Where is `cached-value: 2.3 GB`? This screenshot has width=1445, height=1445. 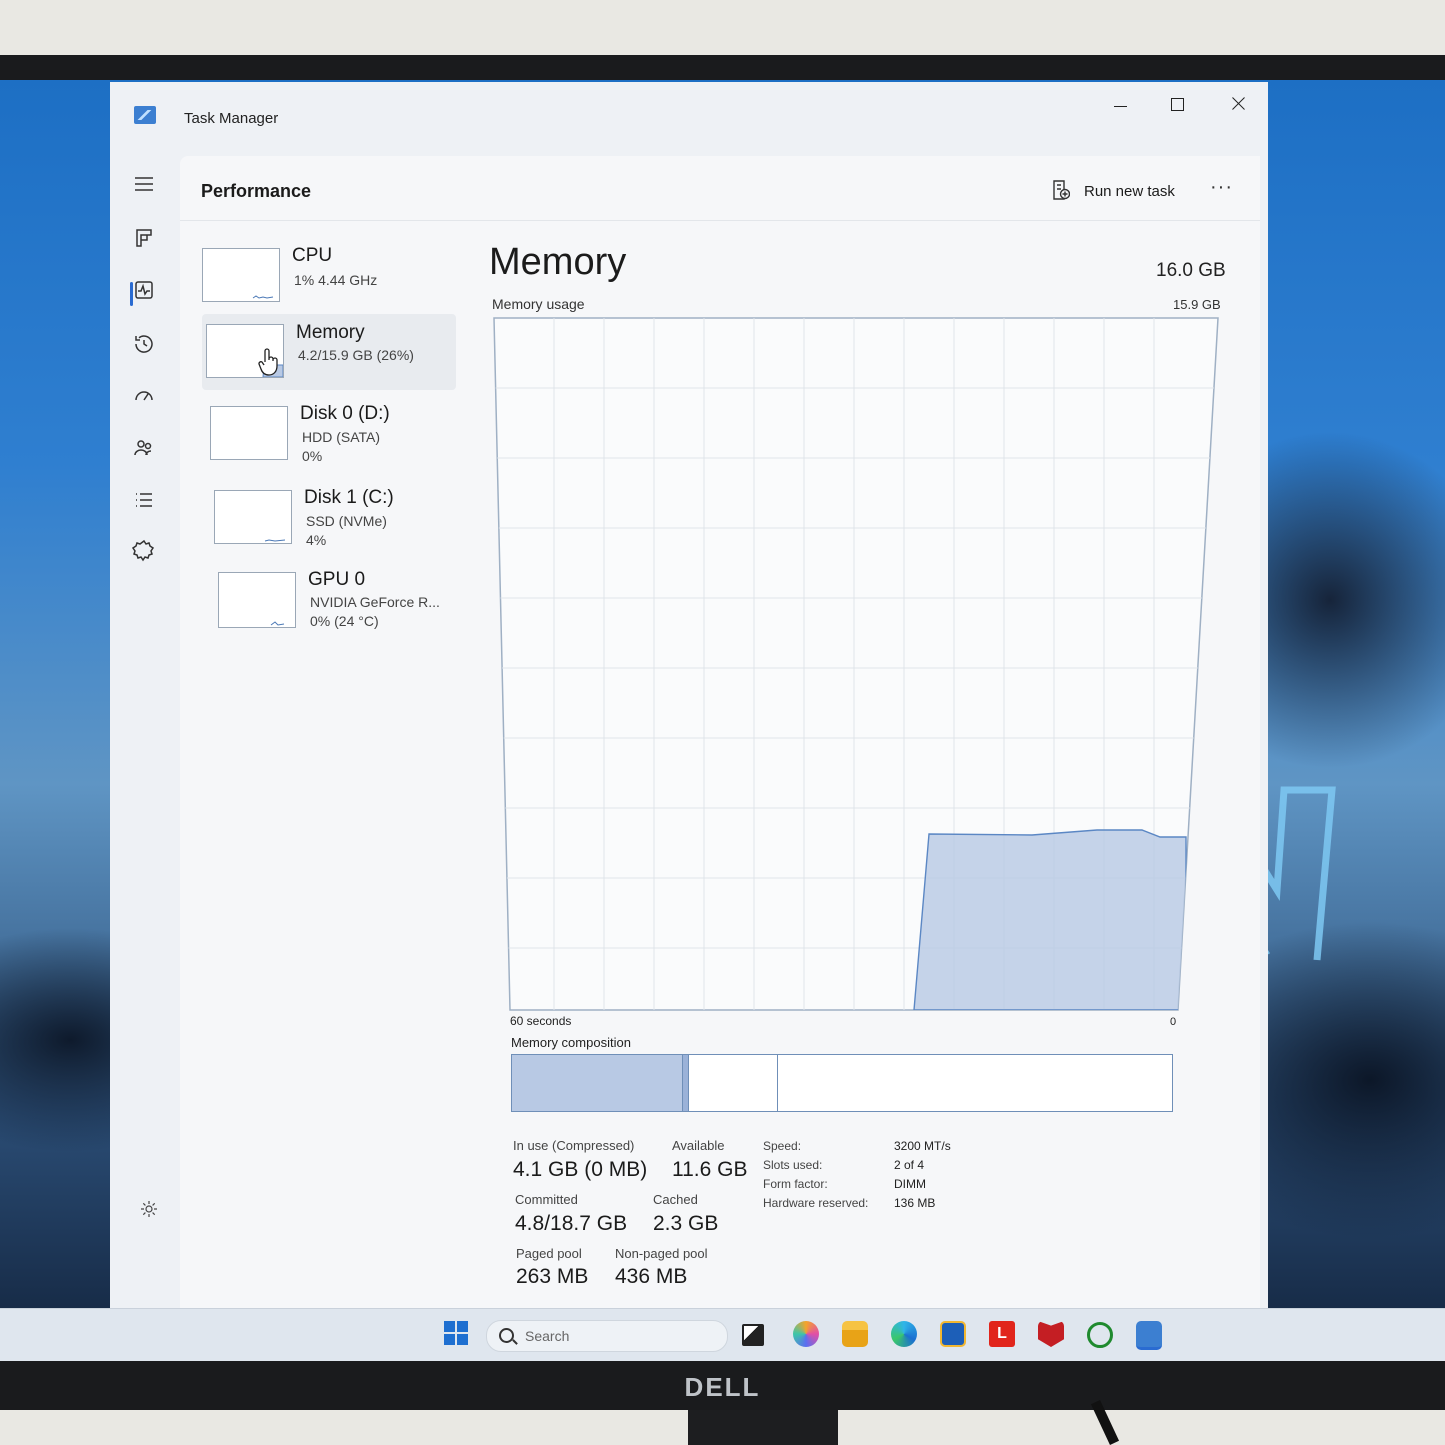 cached-value: 2.3 GB is located at coordinates (686, 1223).